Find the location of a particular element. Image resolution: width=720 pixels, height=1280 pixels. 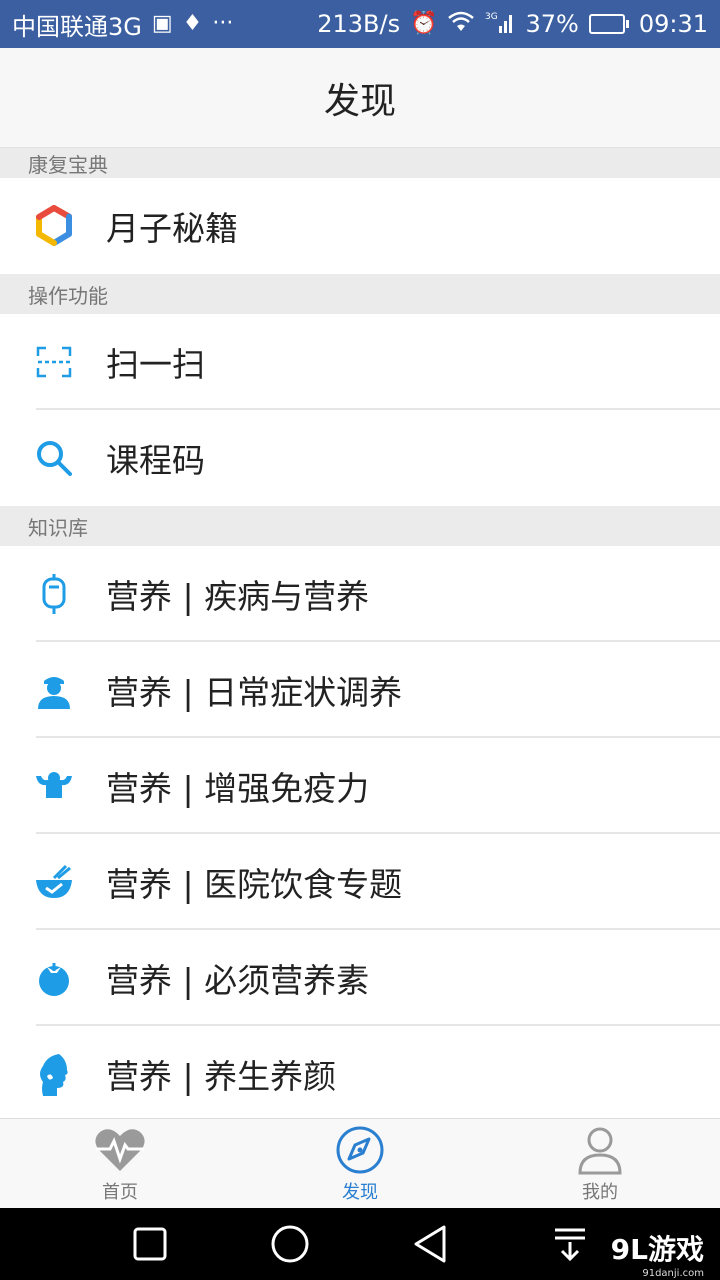

food-bowl-icon is located at coordinates (54, 882).